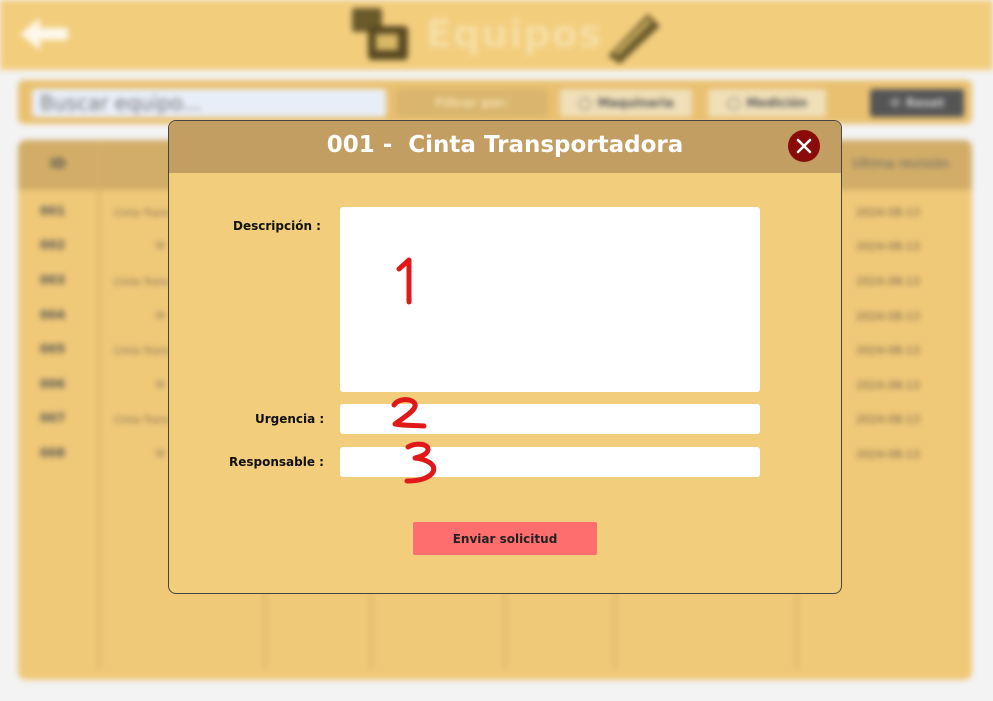 The image size is (993, 701). Describe the element at coordinates (550, 299) in the screenshot. I see `description-field` at that location.